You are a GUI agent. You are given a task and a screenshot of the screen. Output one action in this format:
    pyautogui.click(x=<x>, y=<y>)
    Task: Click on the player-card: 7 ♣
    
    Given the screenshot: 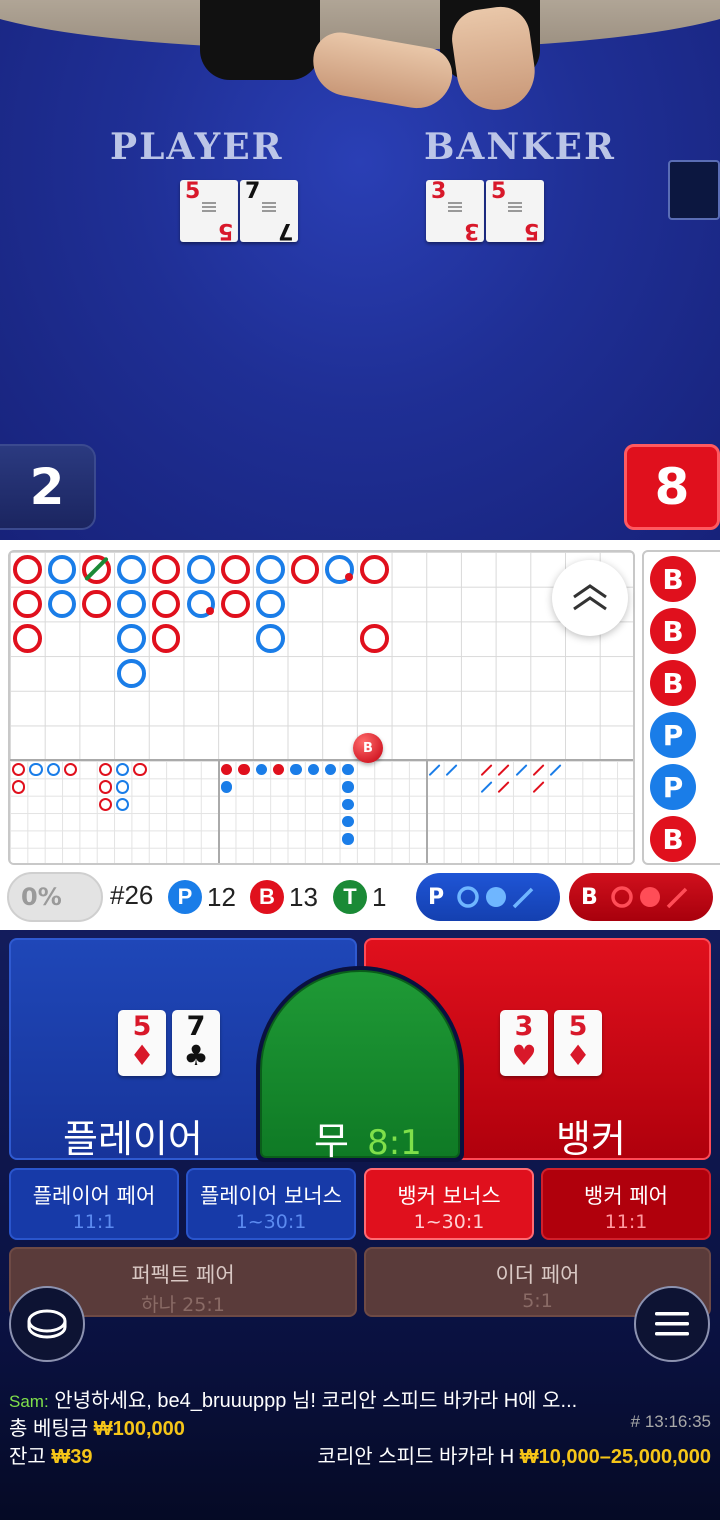 What is the action you would take?
    pyautogui.click(x=196, y=1043)
    